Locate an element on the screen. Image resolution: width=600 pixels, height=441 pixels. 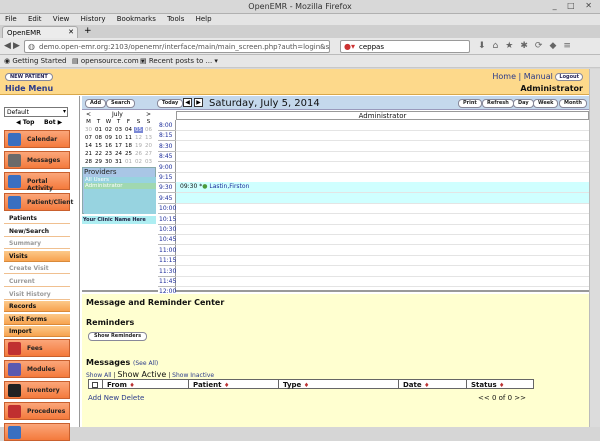
mini-calendar-day: 05 is located at coordinates (138, 130).